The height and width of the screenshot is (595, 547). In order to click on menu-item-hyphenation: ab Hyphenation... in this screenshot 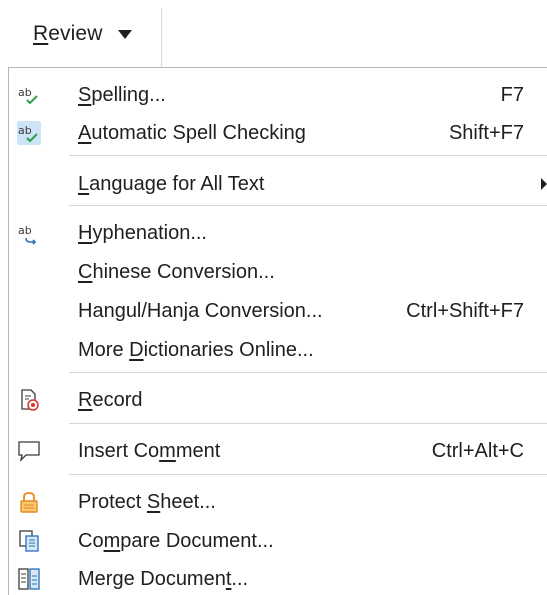, I will do `click(278, 233)`.